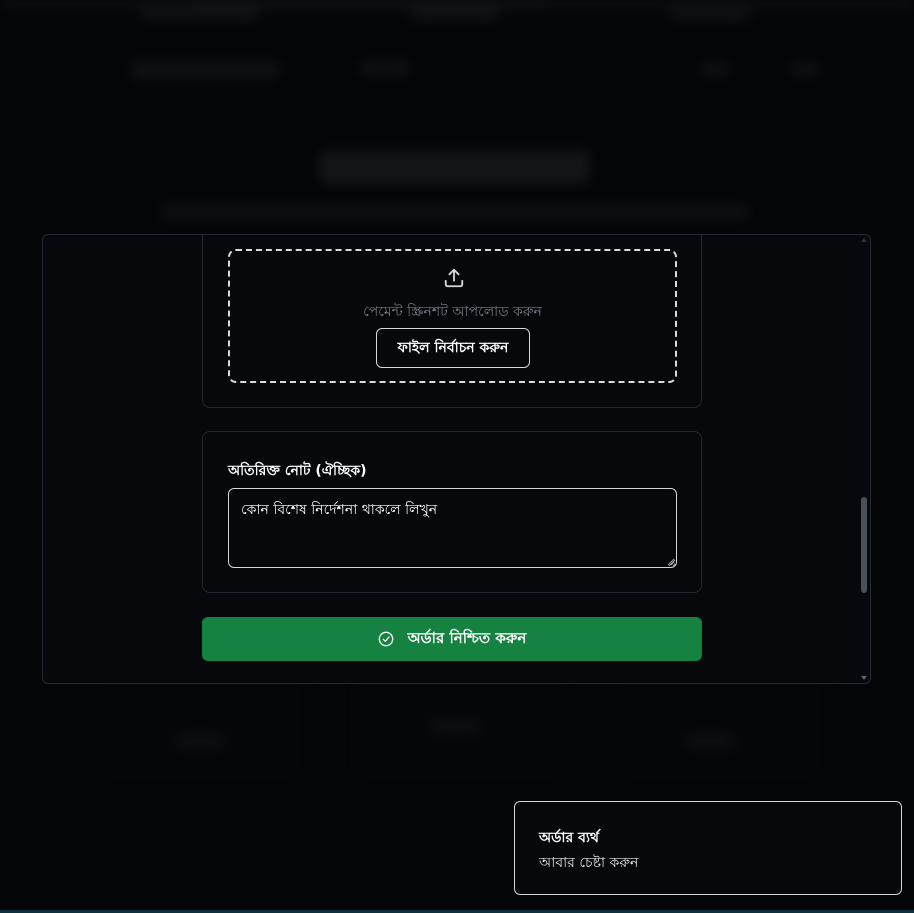 The height and width of the screenshot is (913, 914). I want to click on confirm-order-button: অর্ডার নিশ্চিত করুন, so click(452, 639).